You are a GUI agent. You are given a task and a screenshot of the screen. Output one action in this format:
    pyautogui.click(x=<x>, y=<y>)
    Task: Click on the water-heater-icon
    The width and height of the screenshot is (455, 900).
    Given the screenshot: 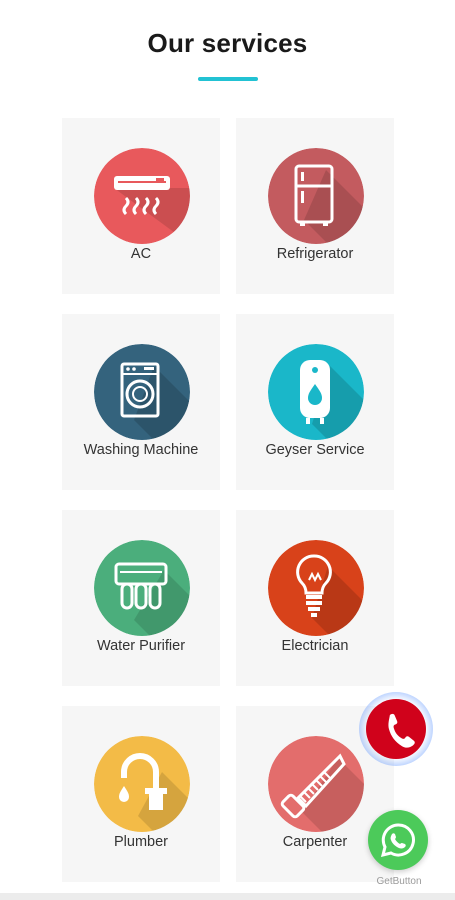 What is the action you would take?
    pyautogui.click(x=316, y=392)
    